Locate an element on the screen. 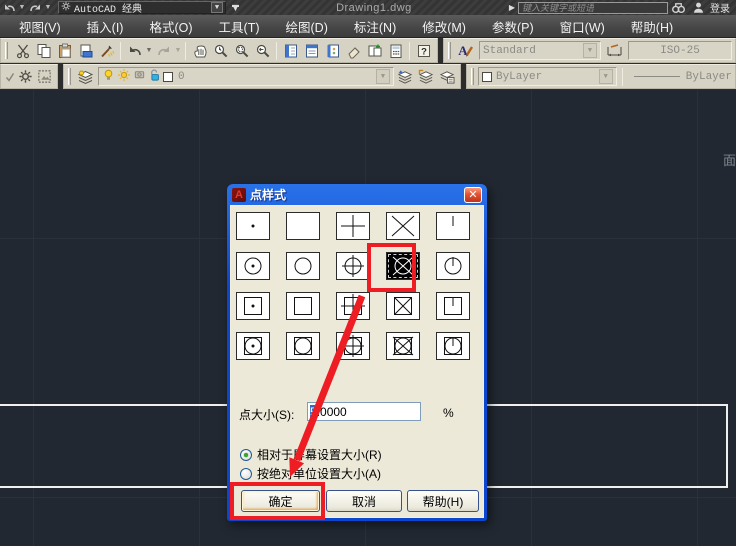 Image resolution: width=736 pixels, height=546 pixels. zoom-previous-icon is located at coordinates (262, 50).